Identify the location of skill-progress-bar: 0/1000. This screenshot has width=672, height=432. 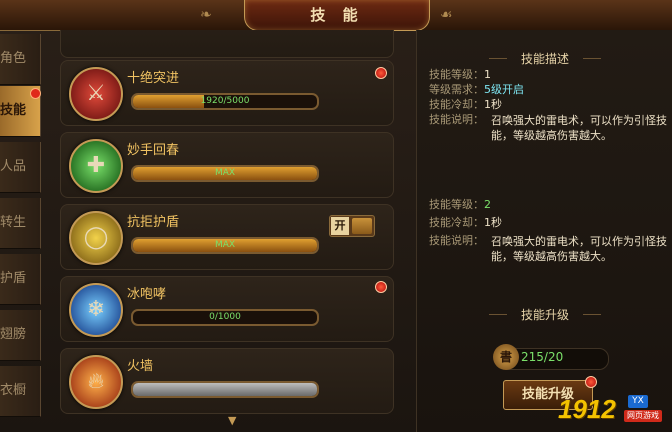
(225, 317).